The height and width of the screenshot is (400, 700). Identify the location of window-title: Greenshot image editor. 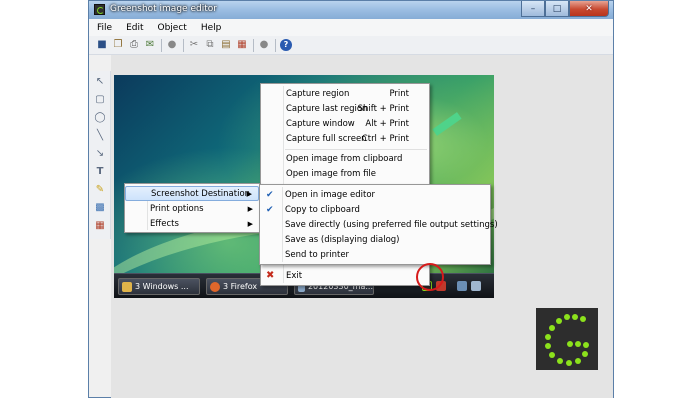
(163, 9).